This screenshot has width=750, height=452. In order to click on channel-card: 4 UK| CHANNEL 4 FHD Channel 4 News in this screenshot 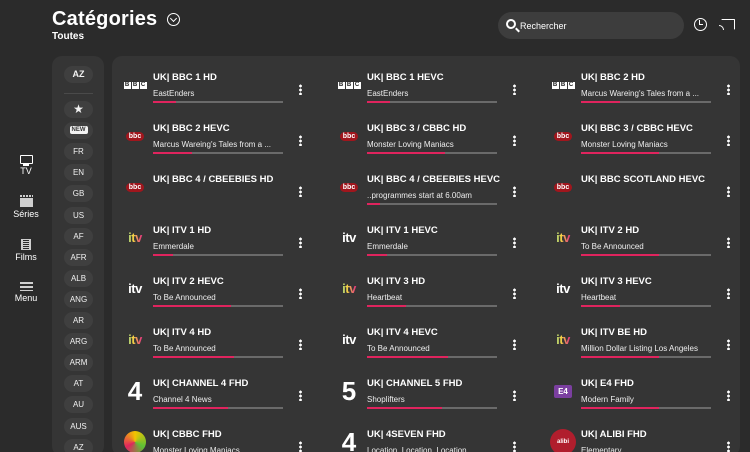, I will do `click(212, 391)`.